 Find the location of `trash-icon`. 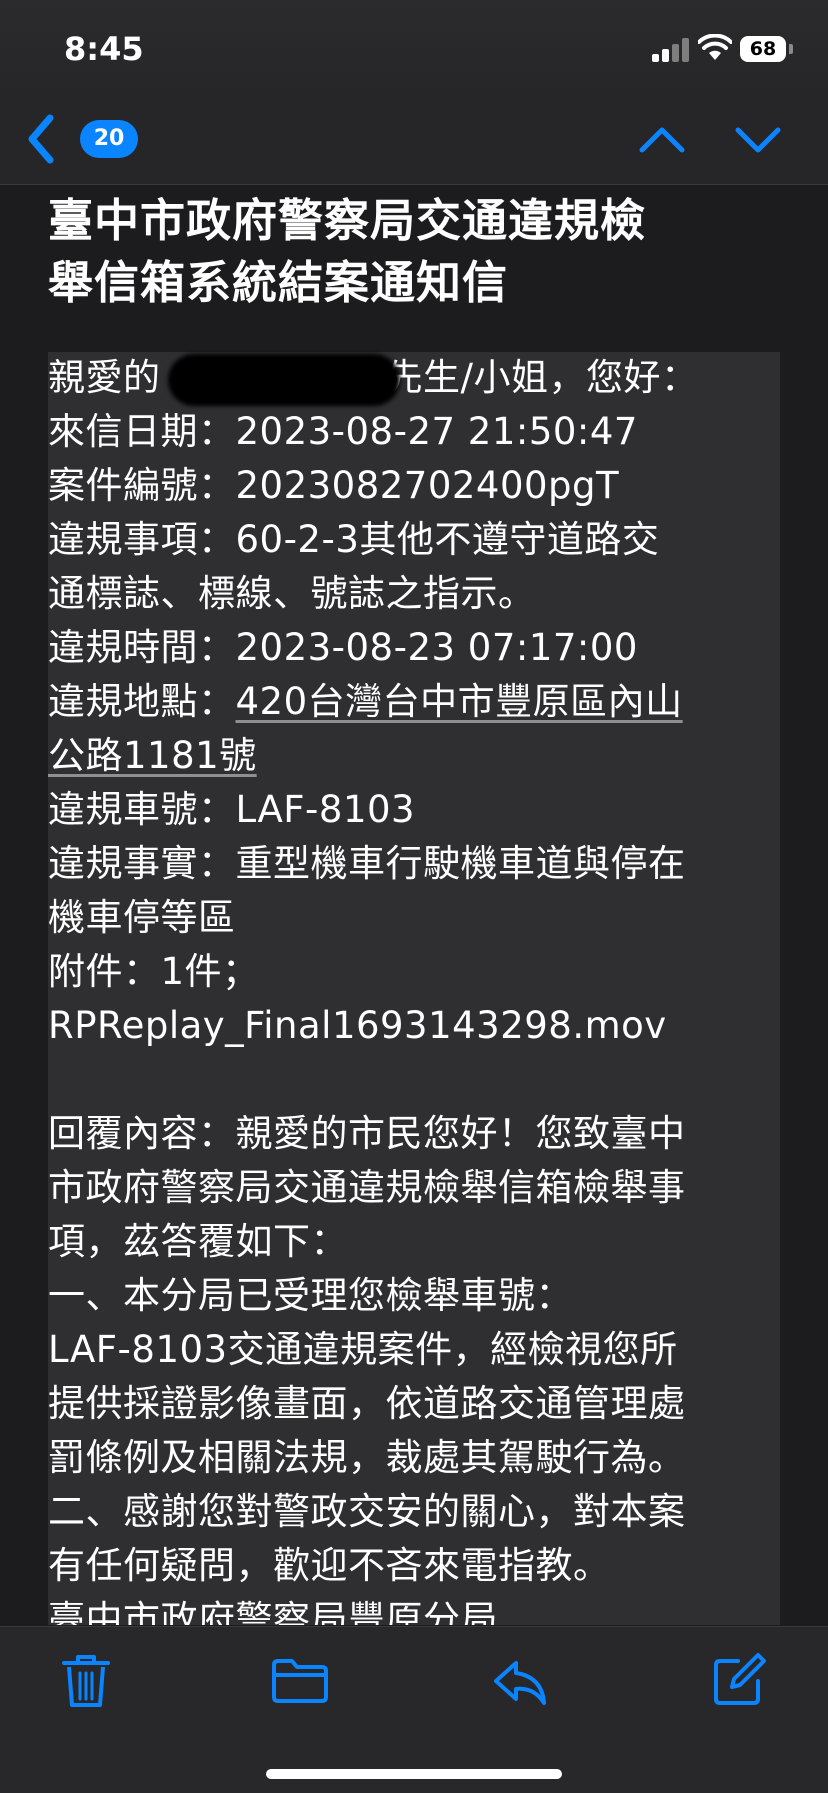

trash-icon is located at coordinates (86, 1681).